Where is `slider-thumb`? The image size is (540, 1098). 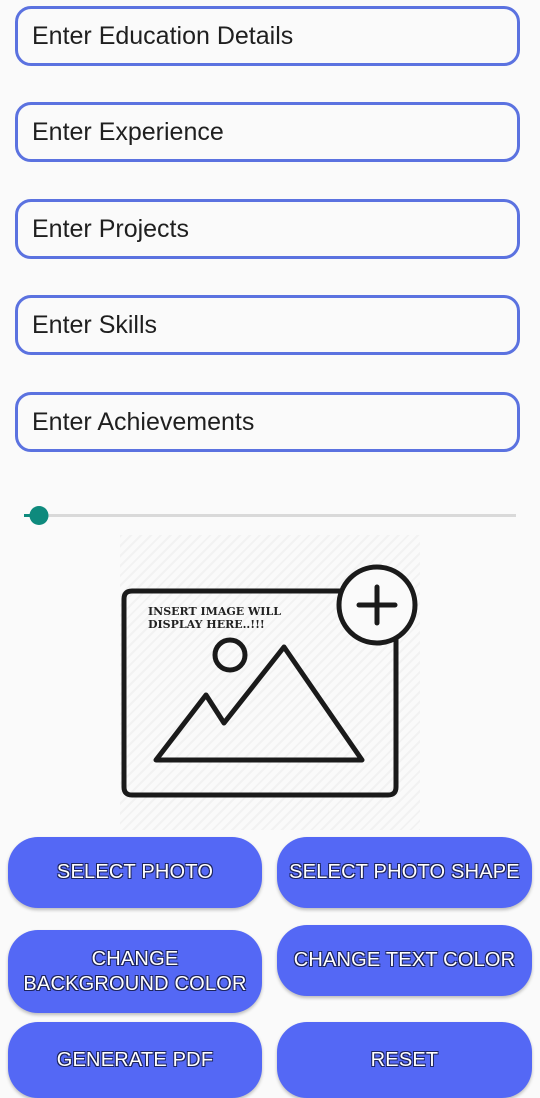
slider-thumb is located at coordinates (39, 515).